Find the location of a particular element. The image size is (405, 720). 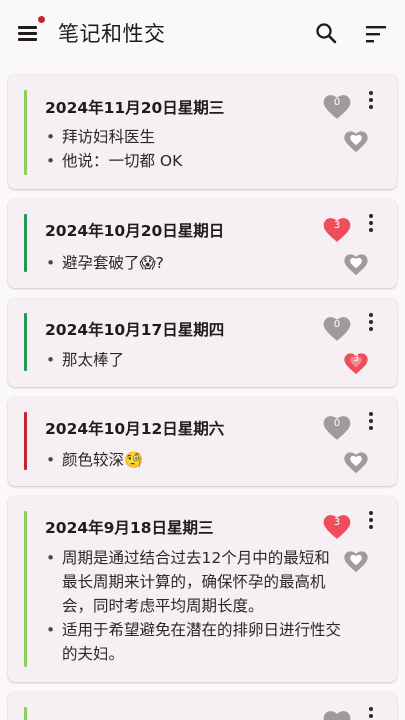

sort-icon is located at coordinates (376, 34).